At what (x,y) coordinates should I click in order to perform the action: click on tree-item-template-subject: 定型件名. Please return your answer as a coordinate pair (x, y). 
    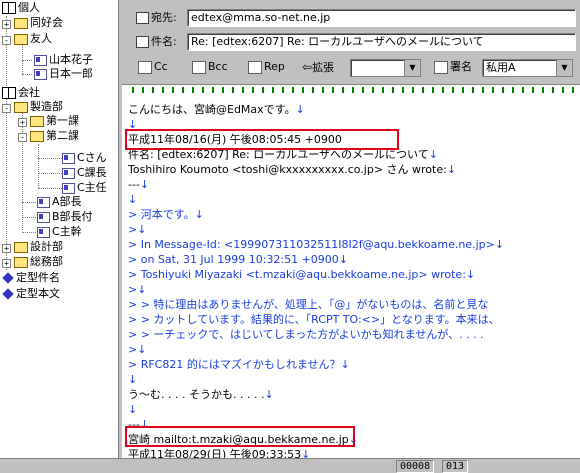
    Looking at the image, I should click on (31, 278).